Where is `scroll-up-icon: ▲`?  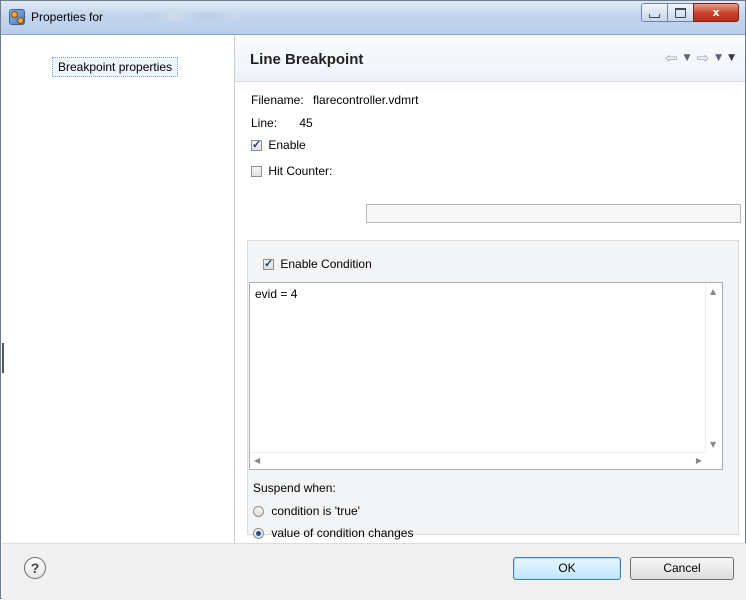
scroll-up-icon: ▲ is located at coordinates (713, 291).